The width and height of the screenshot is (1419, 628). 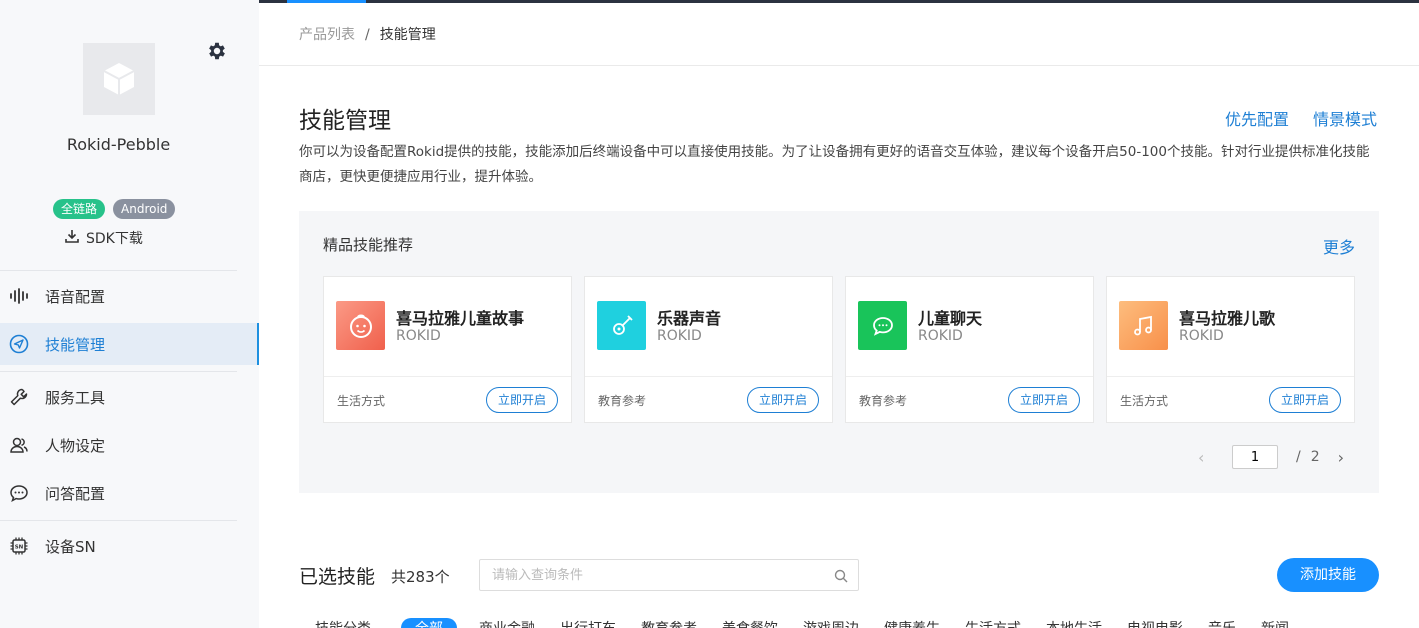 I want to click on selected-skills-title: 已选技能, so click(x=337, y=577).